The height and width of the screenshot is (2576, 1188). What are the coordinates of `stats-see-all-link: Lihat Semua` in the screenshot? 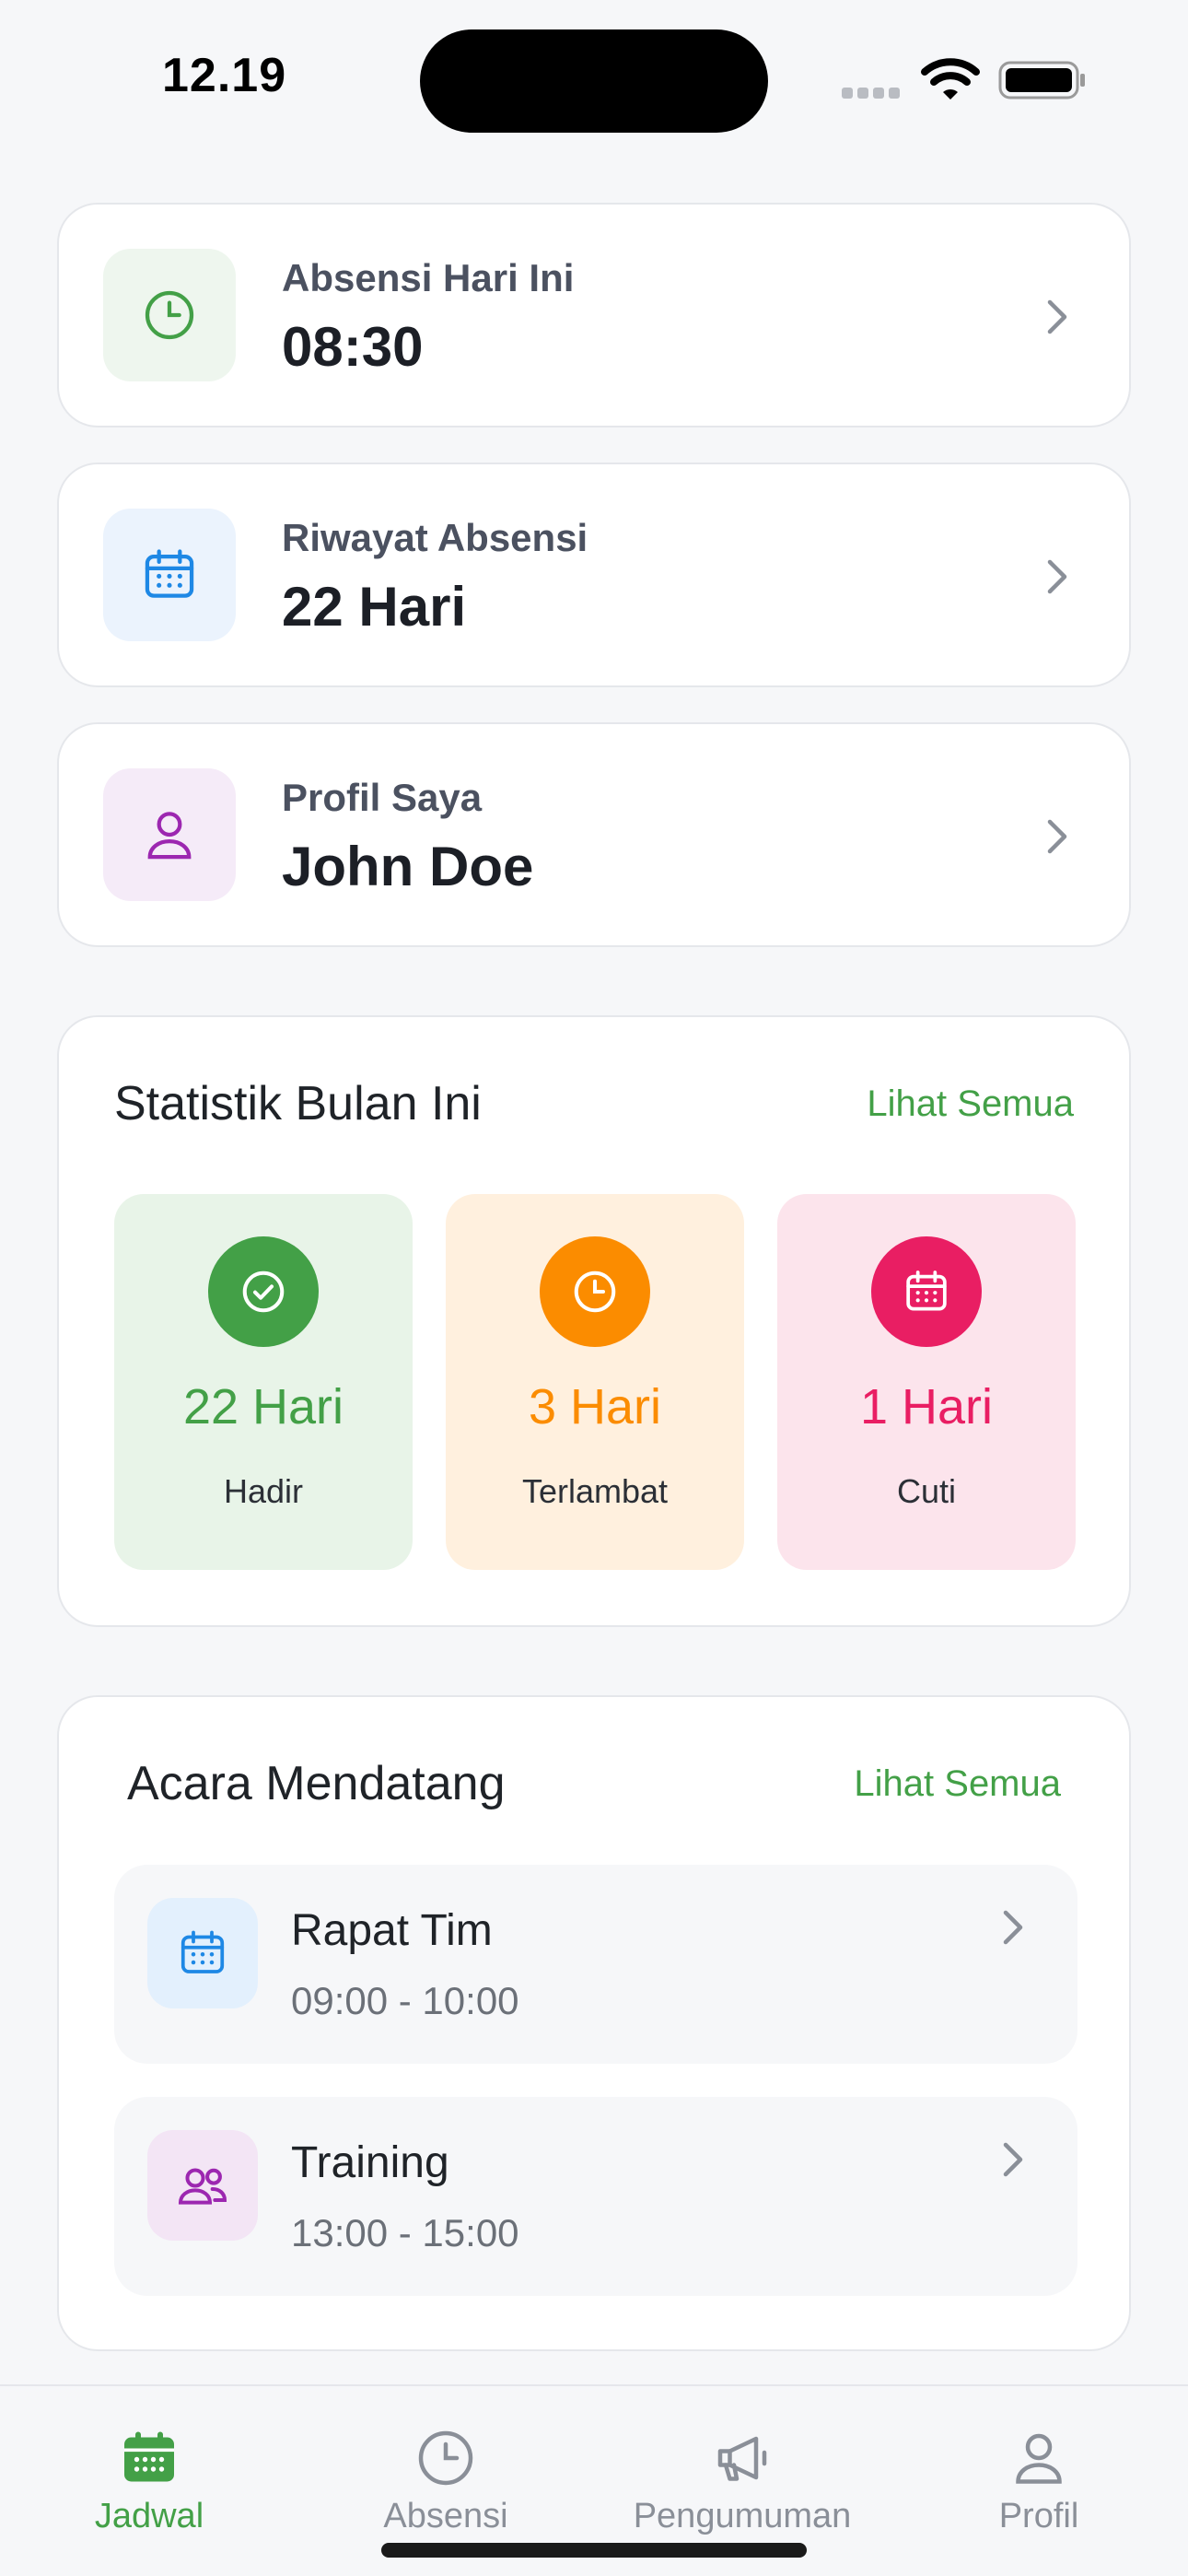 It's located at (970, 1104).